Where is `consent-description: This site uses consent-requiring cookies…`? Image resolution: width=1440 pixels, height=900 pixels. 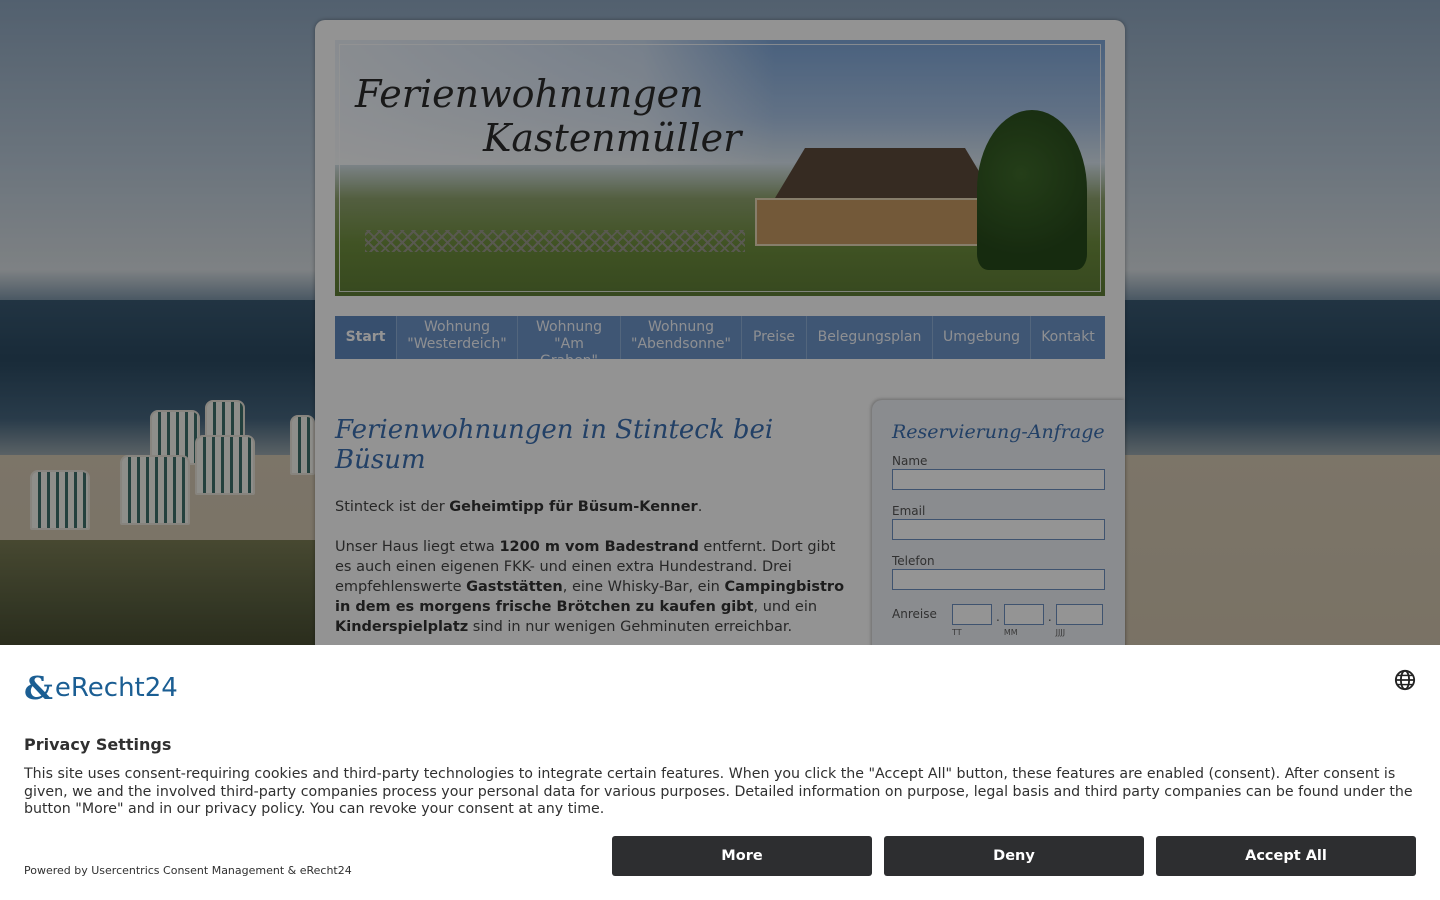
consent-description: This site uses consent-requiring cookies… is located at coordinates (718, 791).